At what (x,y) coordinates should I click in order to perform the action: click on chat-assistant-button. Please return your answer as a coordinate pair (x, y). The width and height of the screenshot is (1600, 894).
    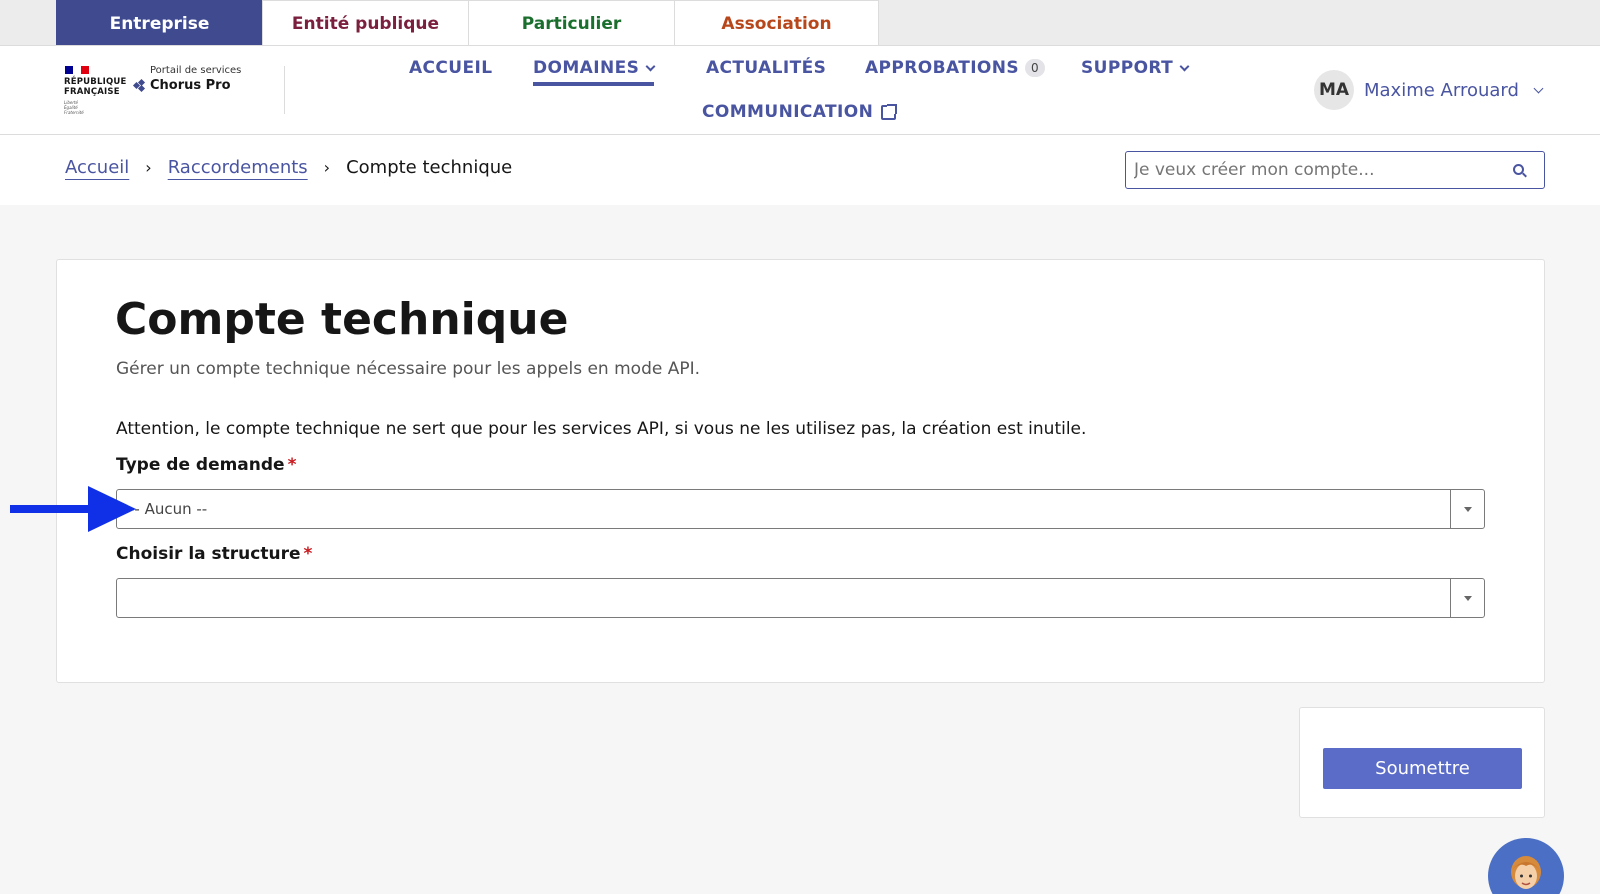
    Looking at the image, I should click on (1526, 866).